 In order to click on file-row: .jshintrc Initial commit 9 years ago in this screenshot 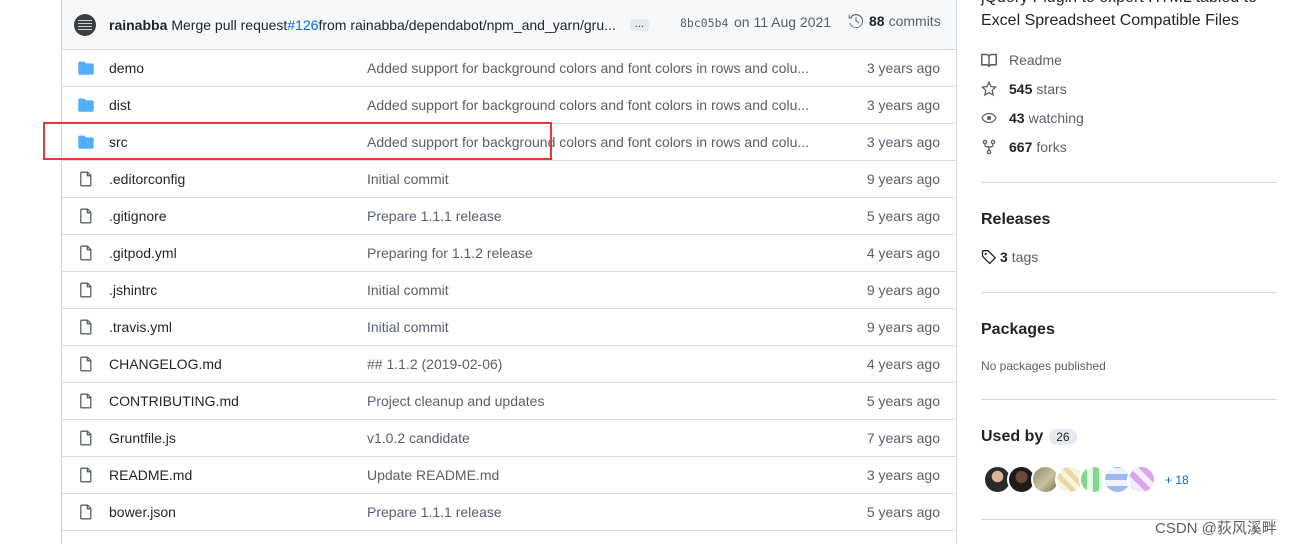, I will do `click(509, 290)`.